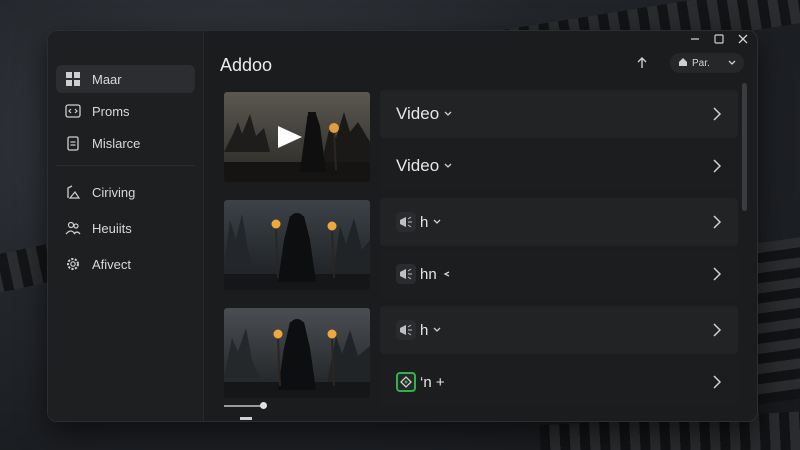  Describe the element at coordinates (125, 165) in the screenshot. I see `sidebar-divider` at that location.